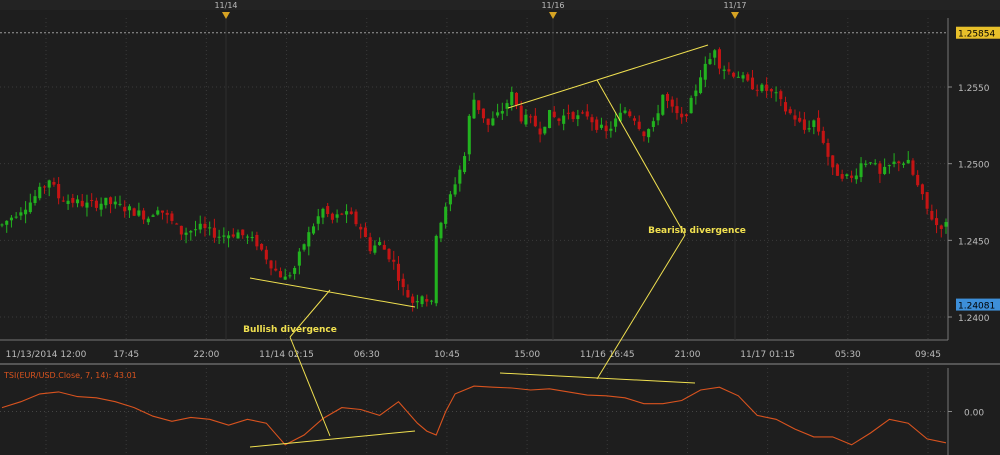  Describe the element at coordinates (687, 355) in the screenshot. I see `time-tick-label: 21:00` at that location.